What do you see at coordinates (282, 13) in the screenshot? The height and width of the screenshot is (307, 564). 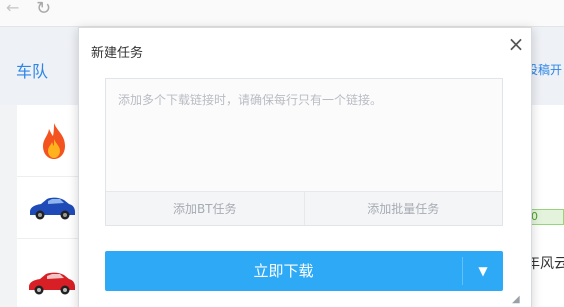 I see `browser-toolbar: ← ↻` at bounding box center [282, 13].